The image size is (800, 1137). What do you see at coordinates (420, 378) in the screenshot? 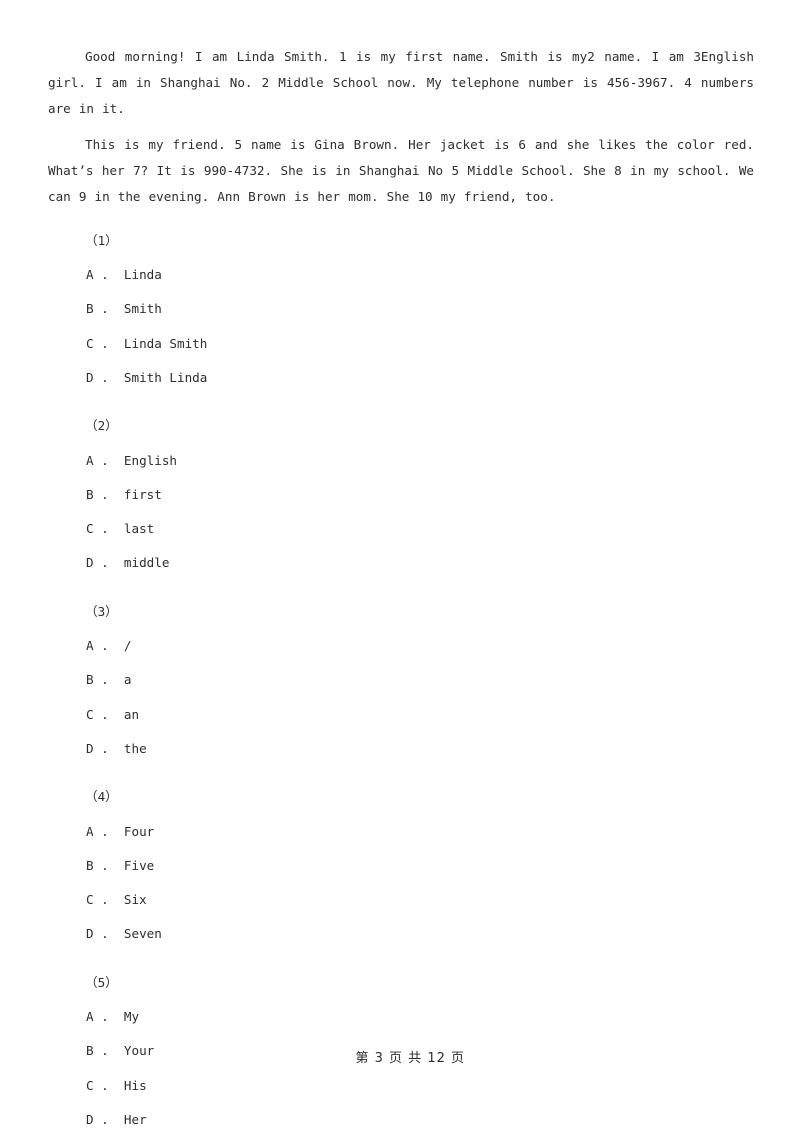
I see `question-1-option-d: D . Smith Linda` at bounding box center [420, 378].